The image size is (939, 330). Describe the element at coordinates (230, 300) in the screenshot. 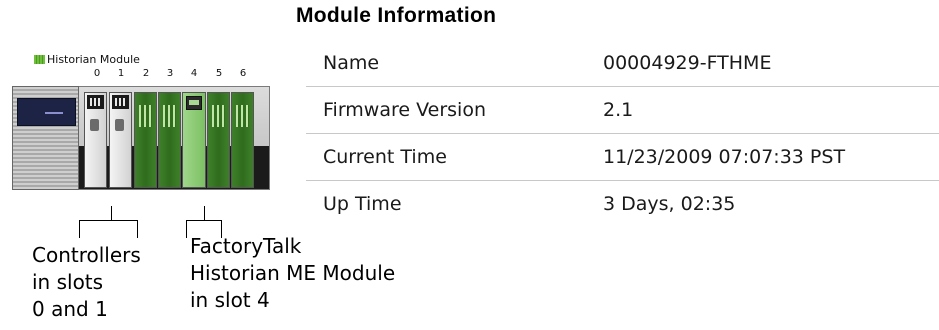

I see `annotation-line: in slot 4` at that location.